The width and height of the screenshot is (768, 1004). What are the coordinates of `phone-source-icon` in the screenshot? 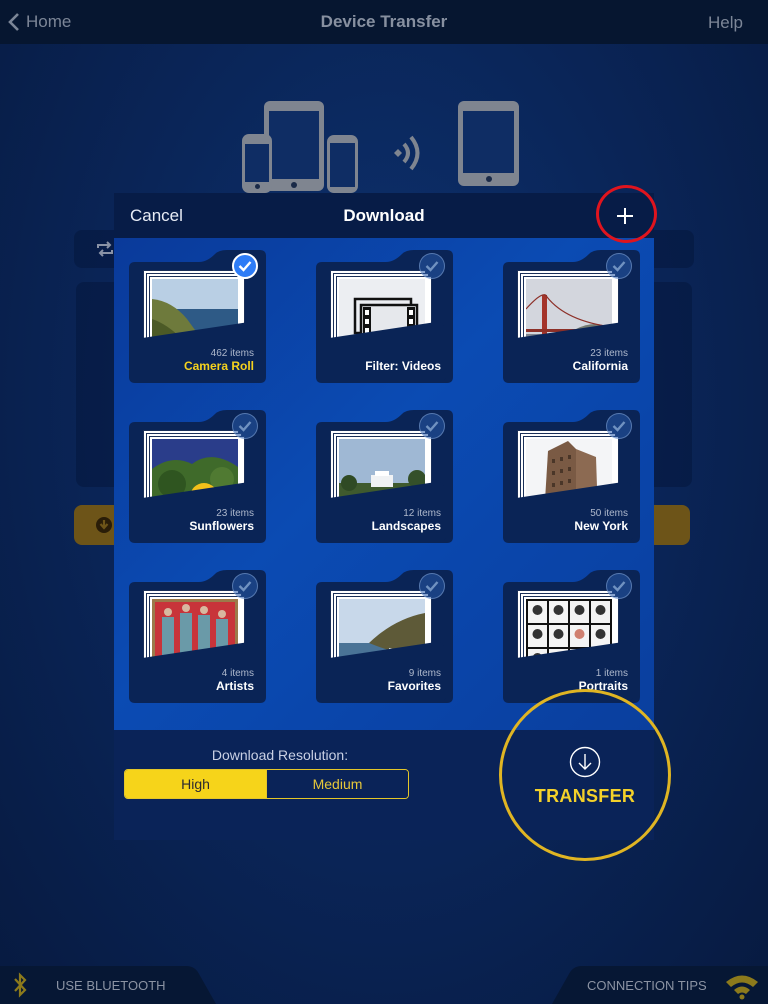 It's located at (257, 163).